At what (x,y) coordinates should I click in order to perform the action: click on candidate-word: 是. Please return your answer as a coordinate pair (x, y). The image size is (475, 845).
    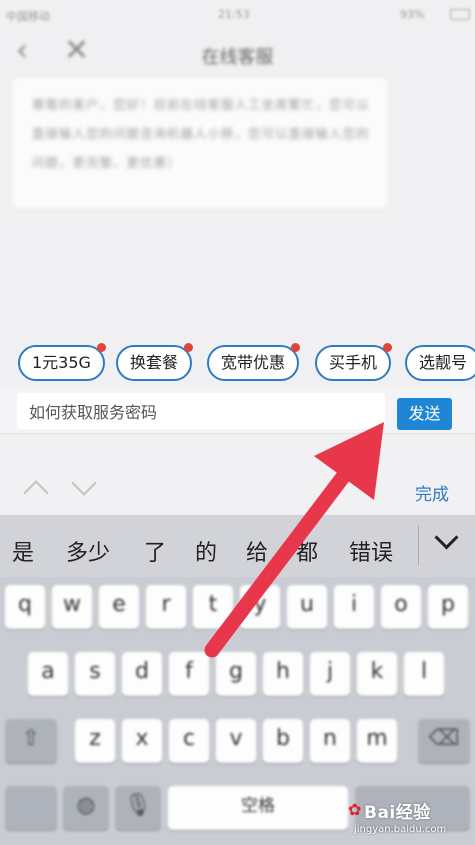
    Looking at the image, I should click on (23, 551).